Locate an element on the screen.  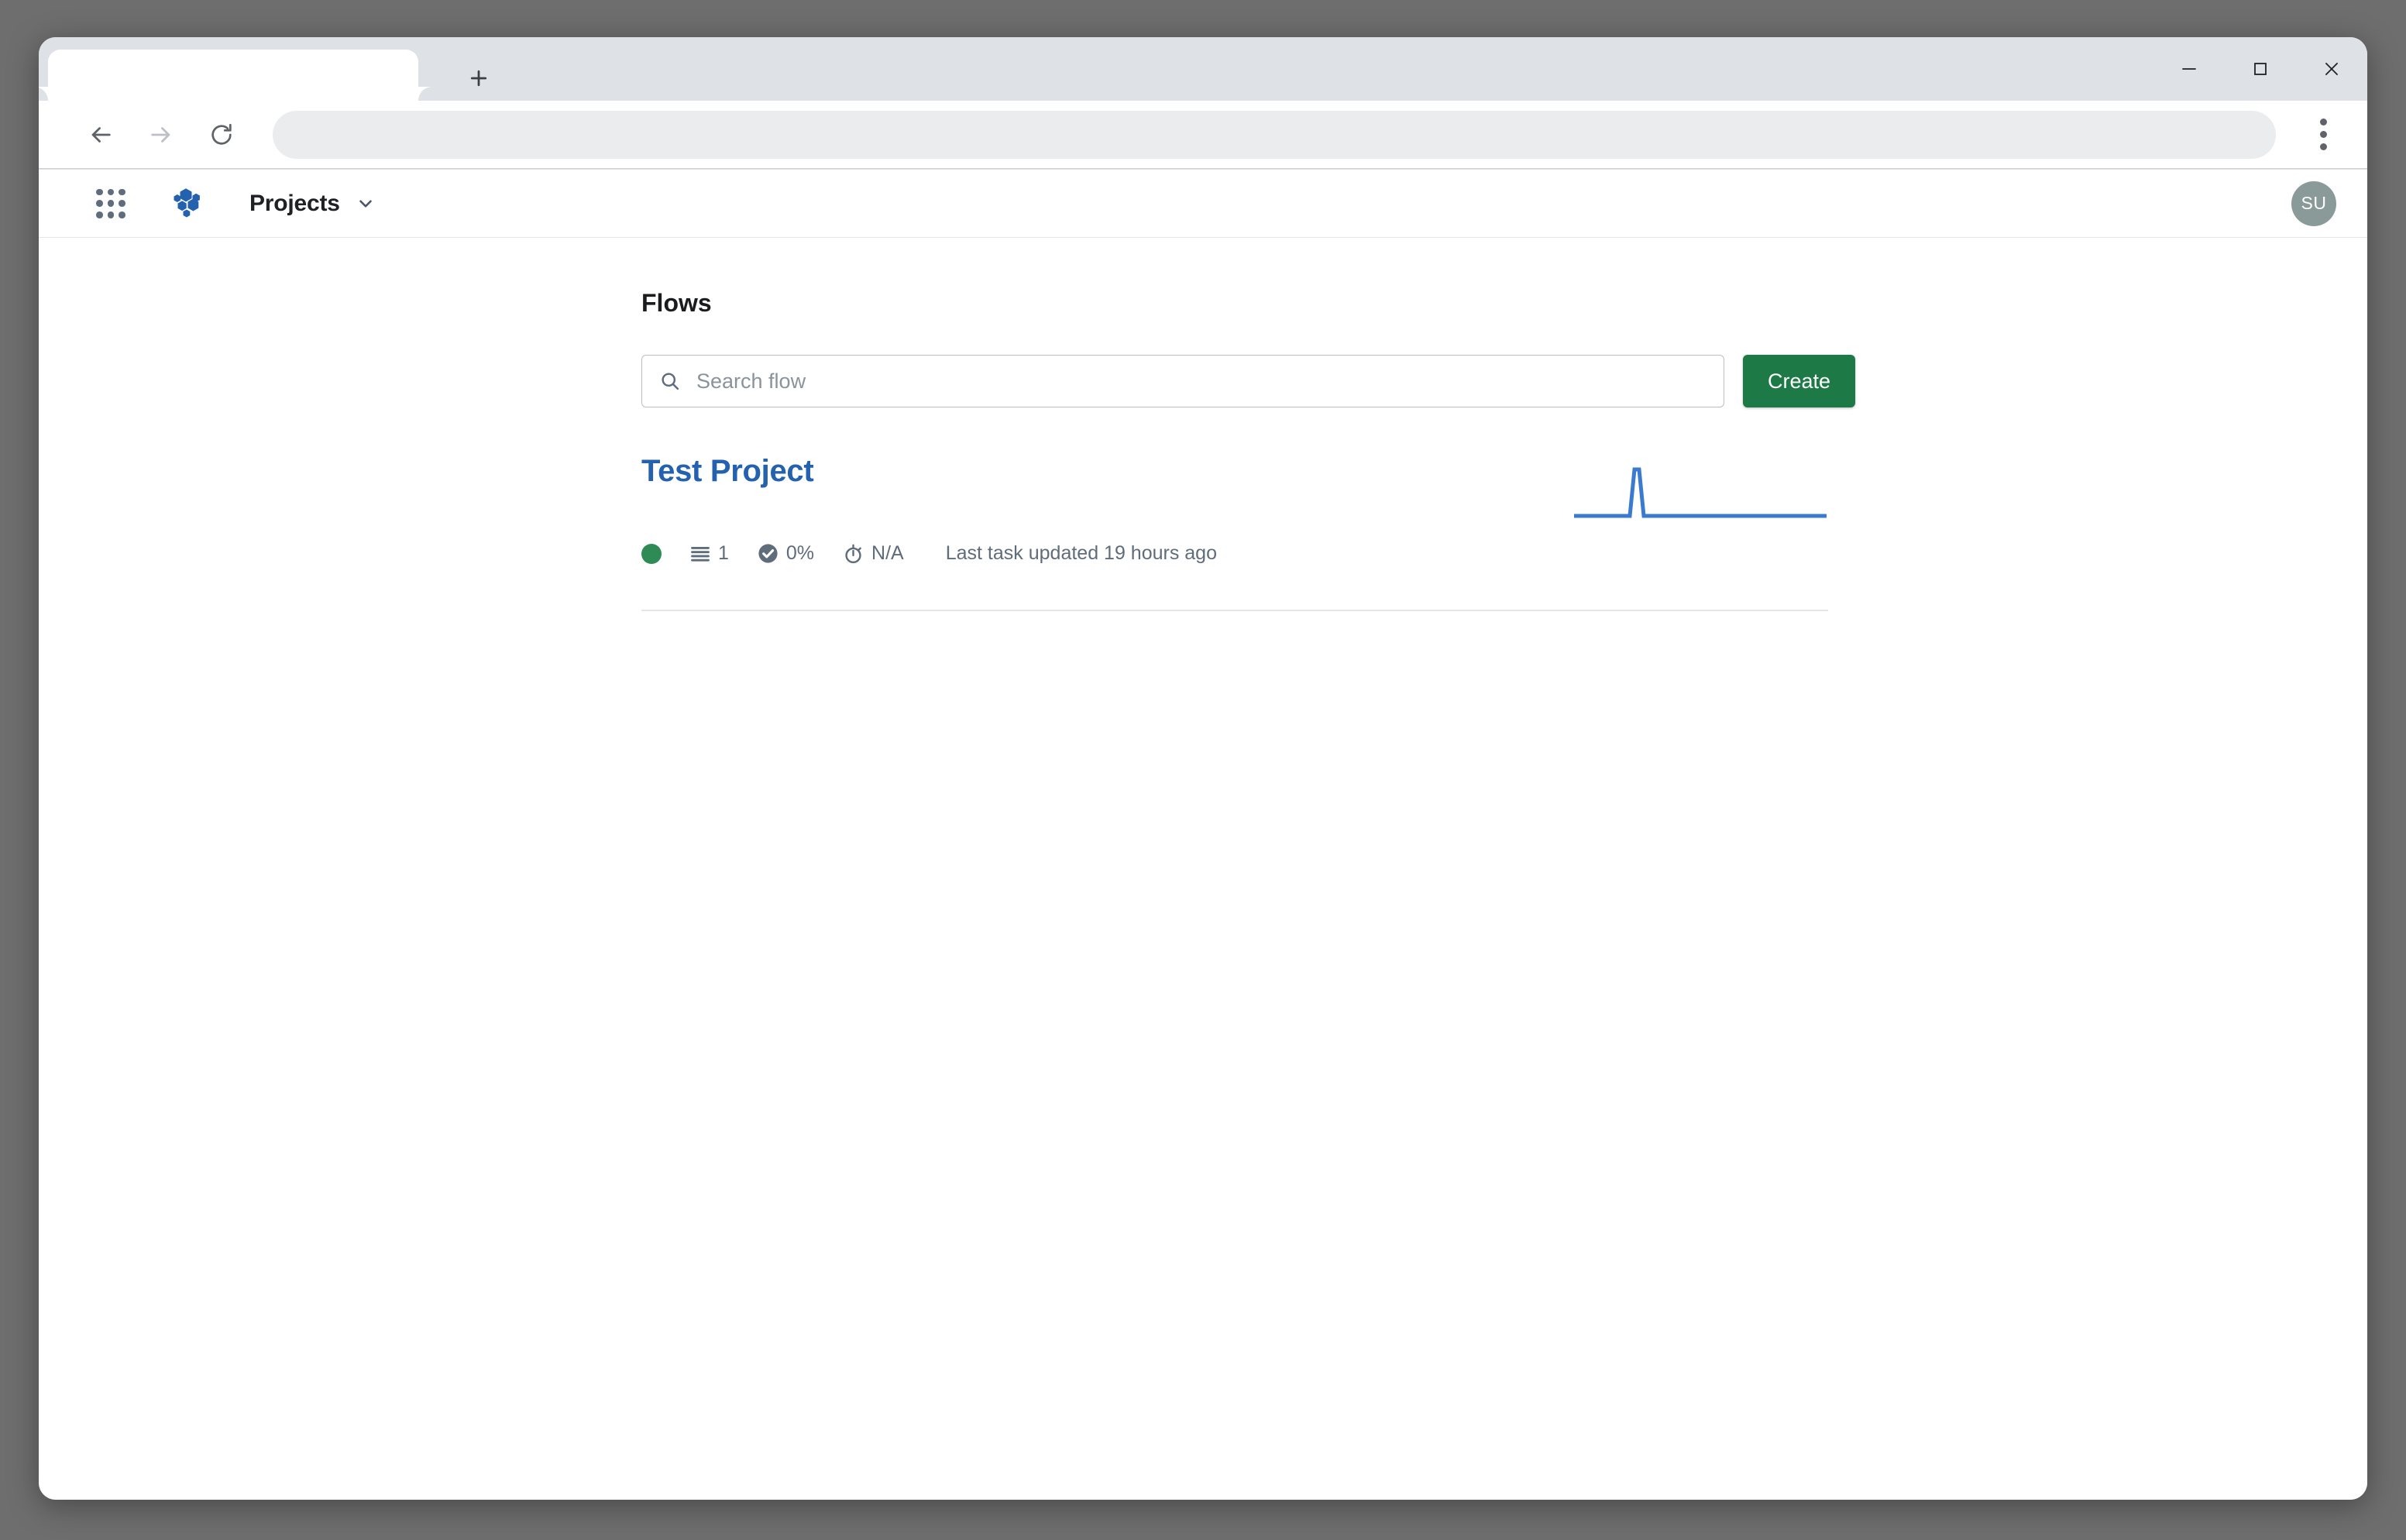
browser-toolbar is located at coordinates (1203, 135).